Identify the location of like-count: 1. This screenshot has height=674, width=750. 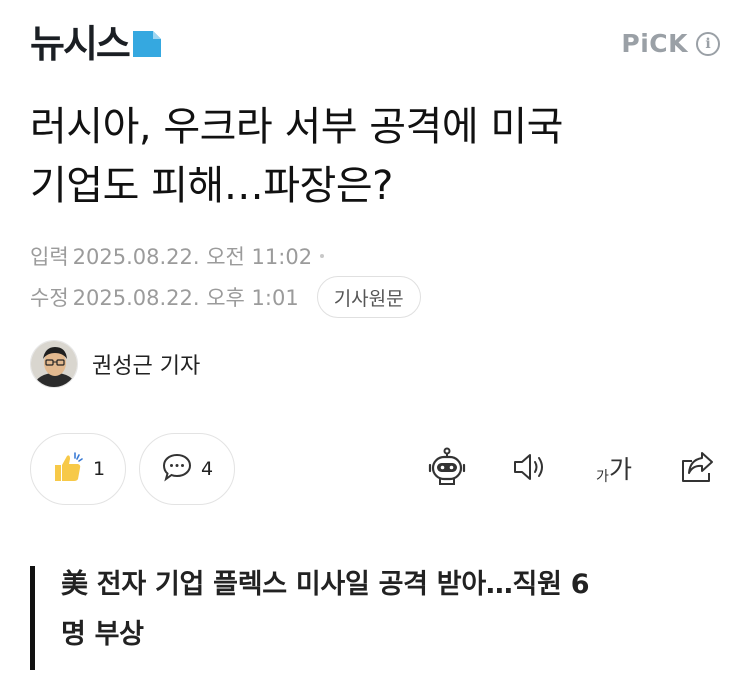
(99, 469).